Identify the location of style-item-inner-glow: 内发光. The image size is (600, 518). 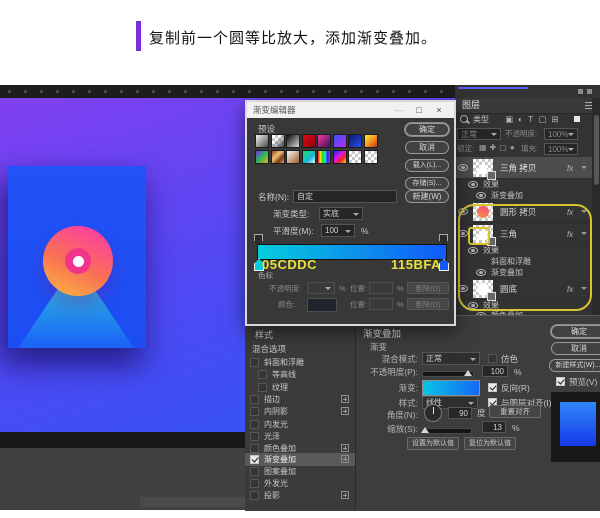
(276, 425).